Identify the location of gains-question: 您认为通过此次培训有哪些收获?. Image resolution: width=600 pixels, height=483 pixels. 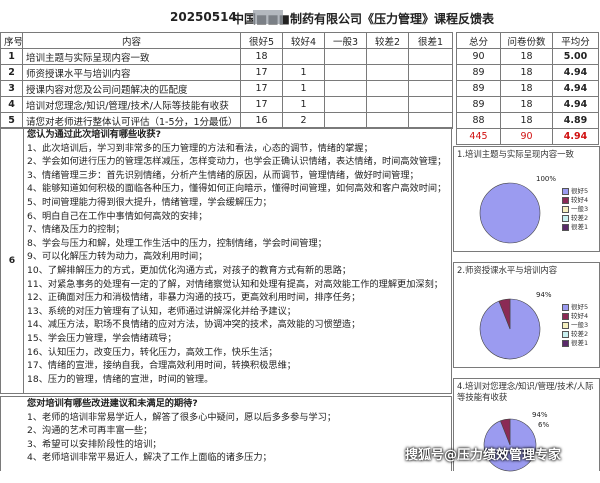
(94, 134).